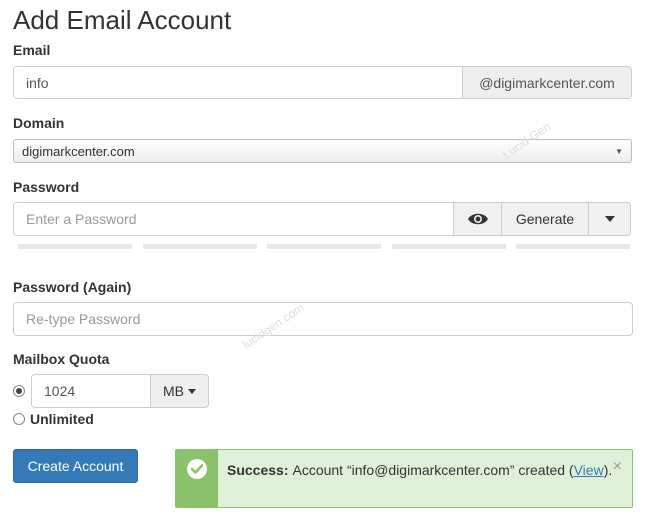  What do you see at coordinates (173, 391) in the screenshot?
I see `quota-unit-label: MB` at bounding box center [173, 391].